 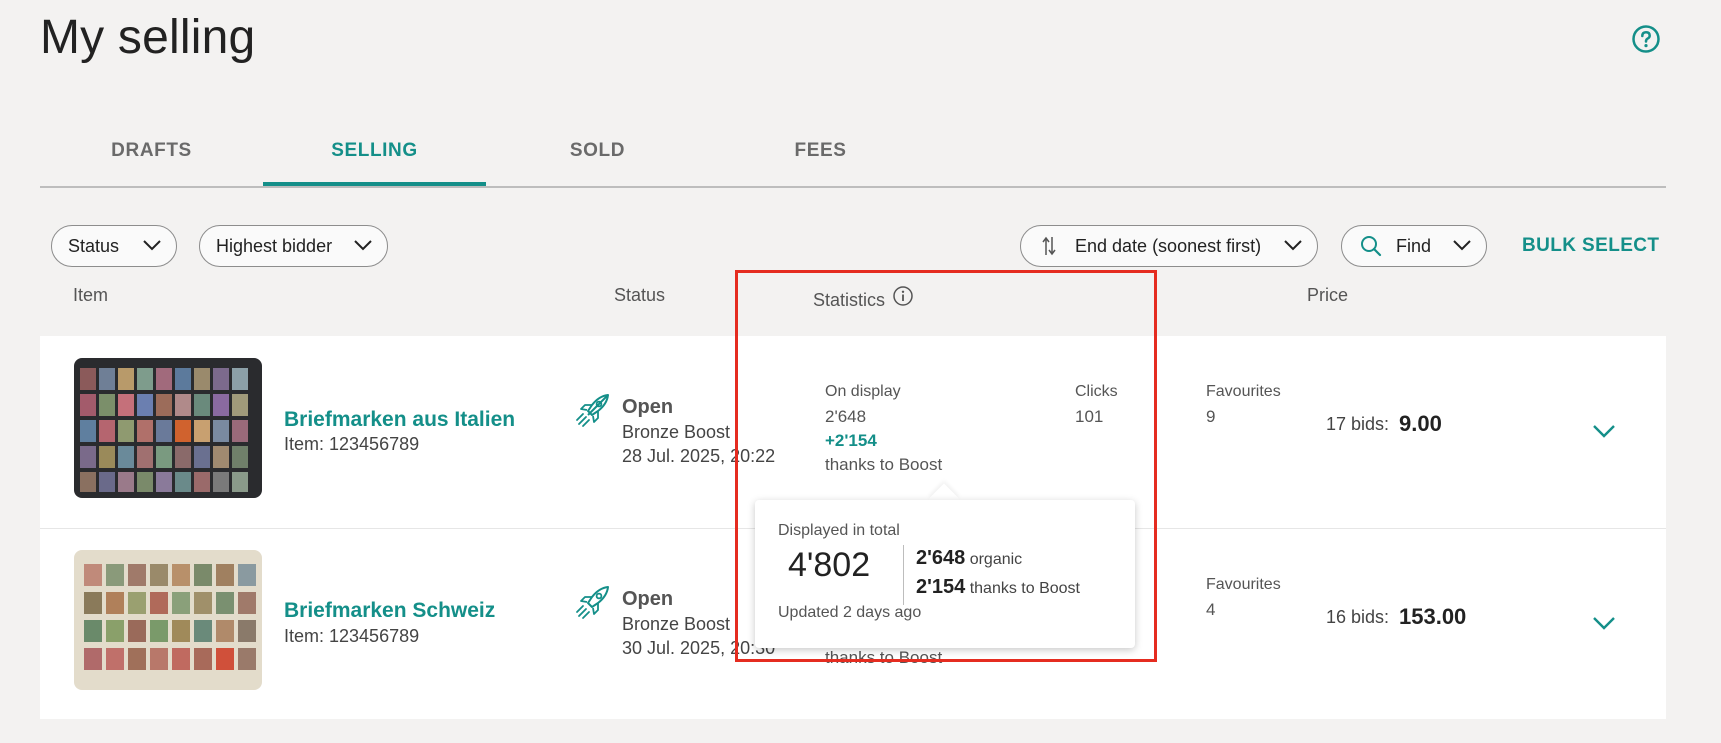 I want to click on price-value: 9.00, so click(x=1420, y=423).